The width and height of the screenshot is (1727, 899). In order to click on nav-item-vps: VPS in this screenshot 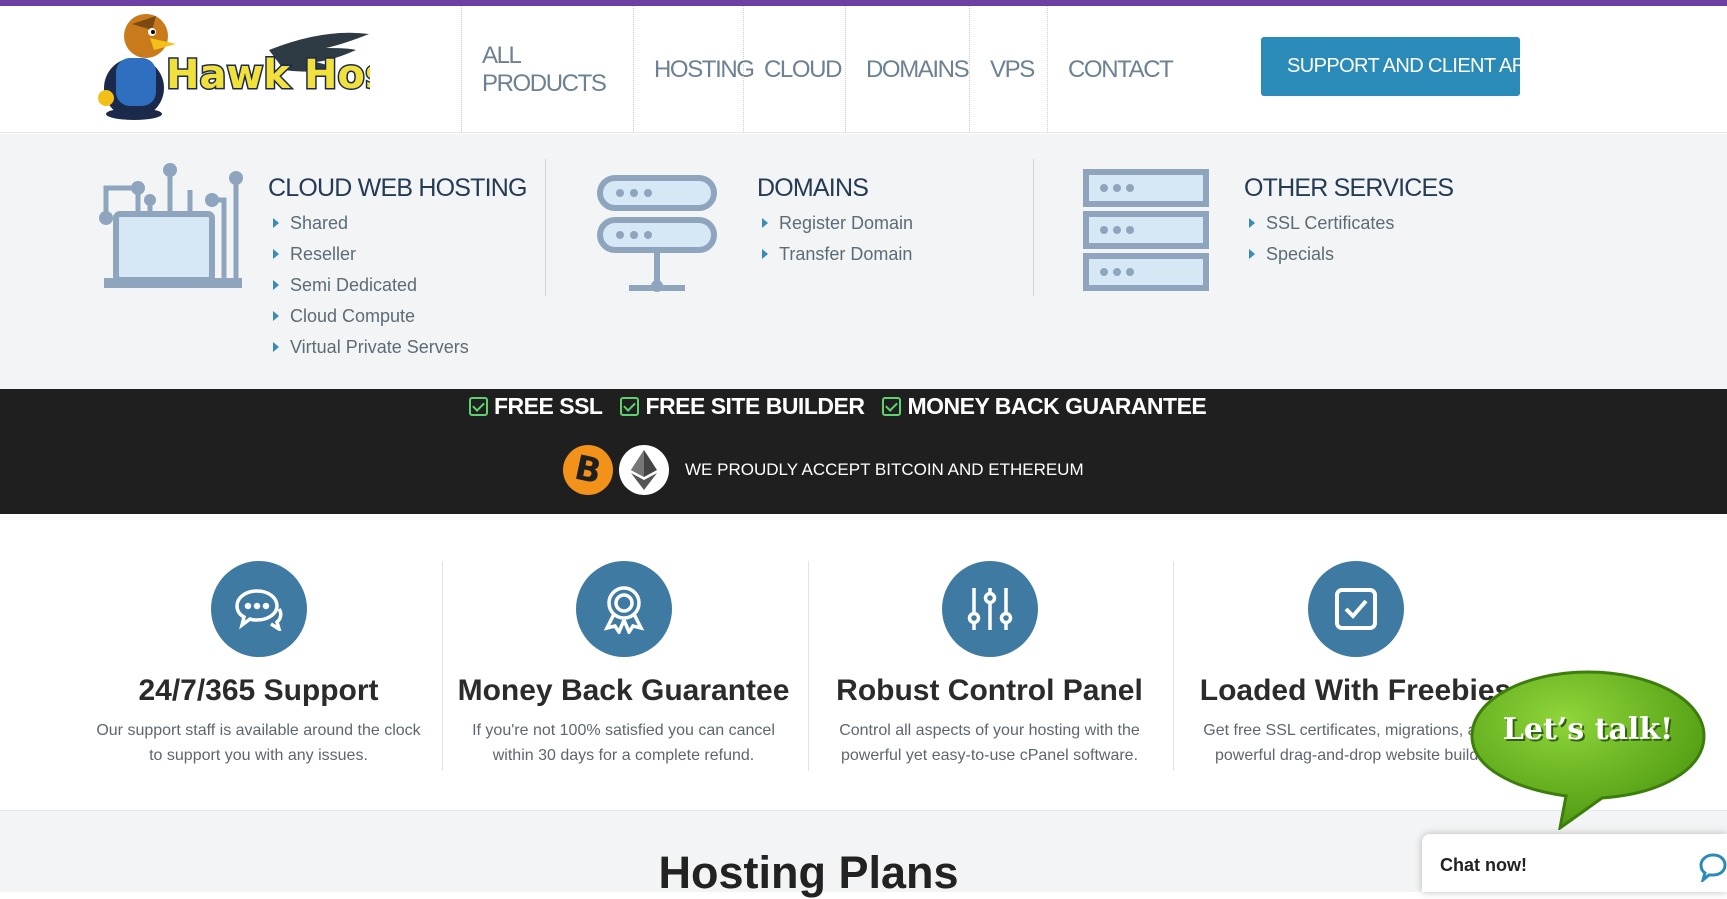, I will do `click(1008, 69)`.